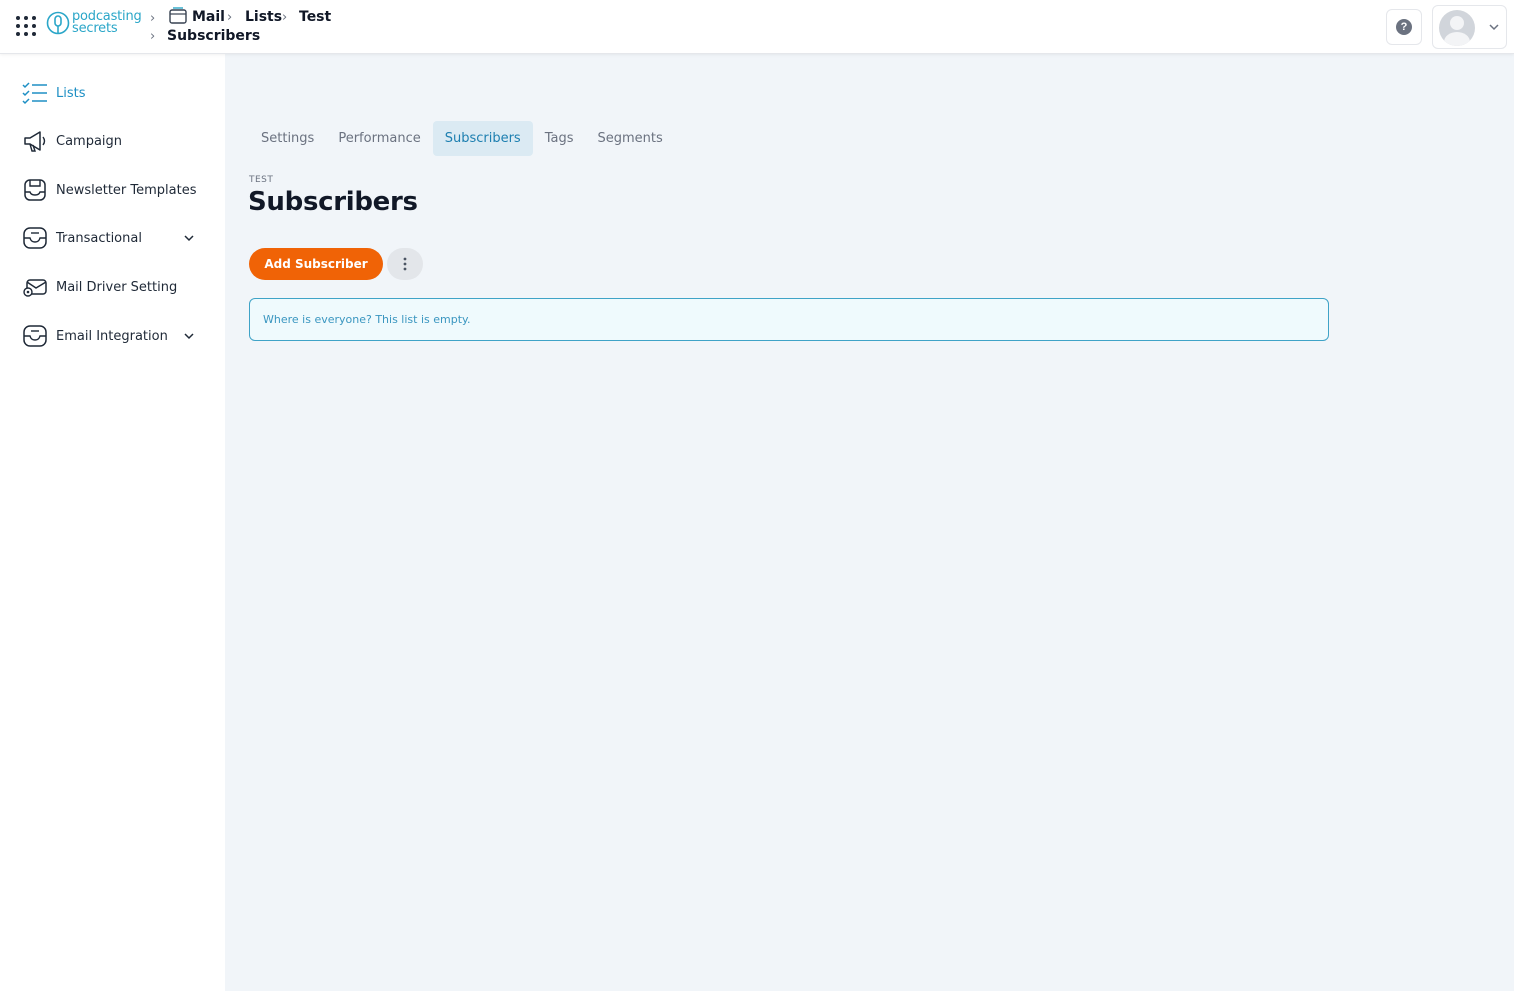 The image size is (1514, 991). I want to click on tab-segments: Segments, so click(630, 138).